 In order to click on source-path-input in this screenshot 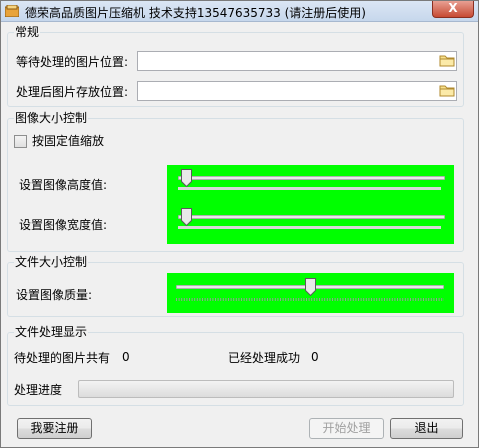, I will do `click(297, 61)`.